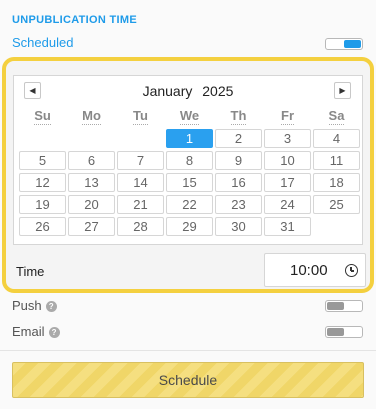  I want to click on weekday-header: Th, so click(238, 116).